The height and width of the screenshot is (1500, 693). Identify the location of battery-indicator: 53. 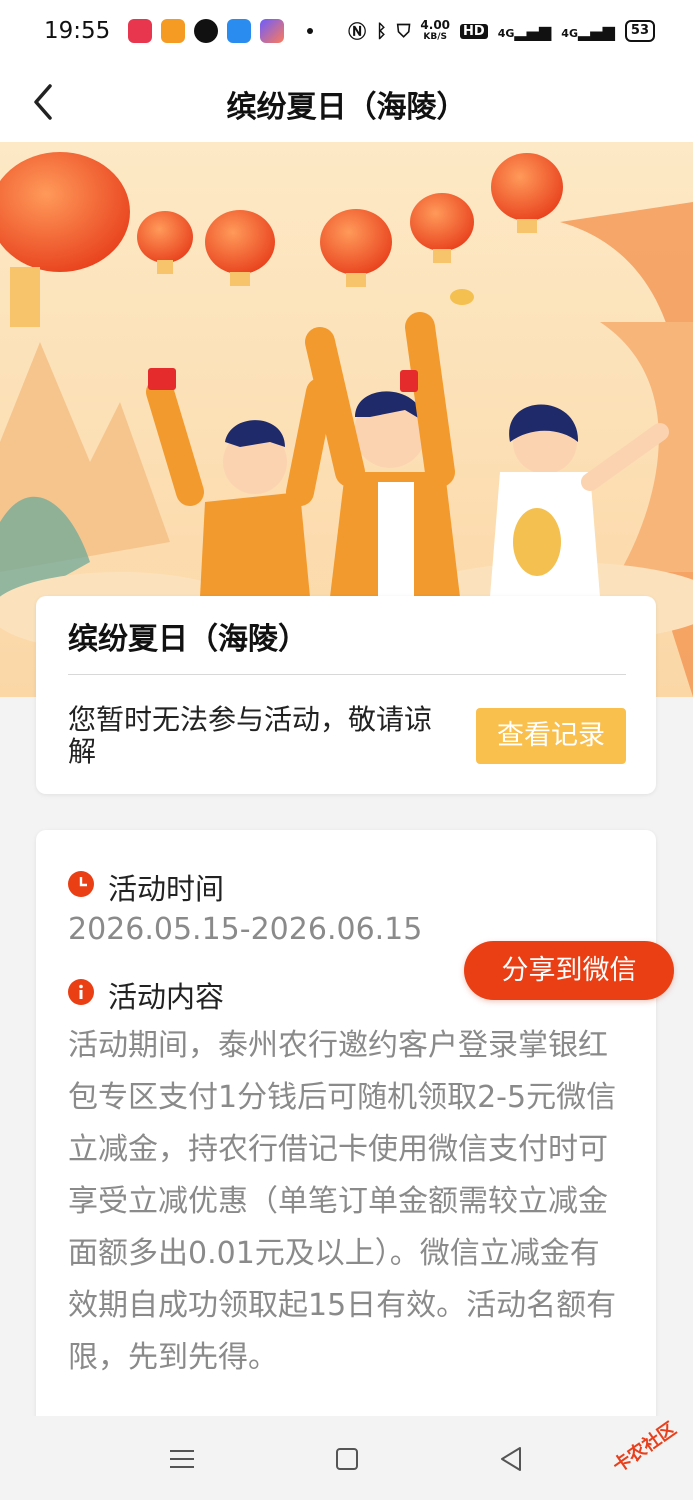
(639, 31).